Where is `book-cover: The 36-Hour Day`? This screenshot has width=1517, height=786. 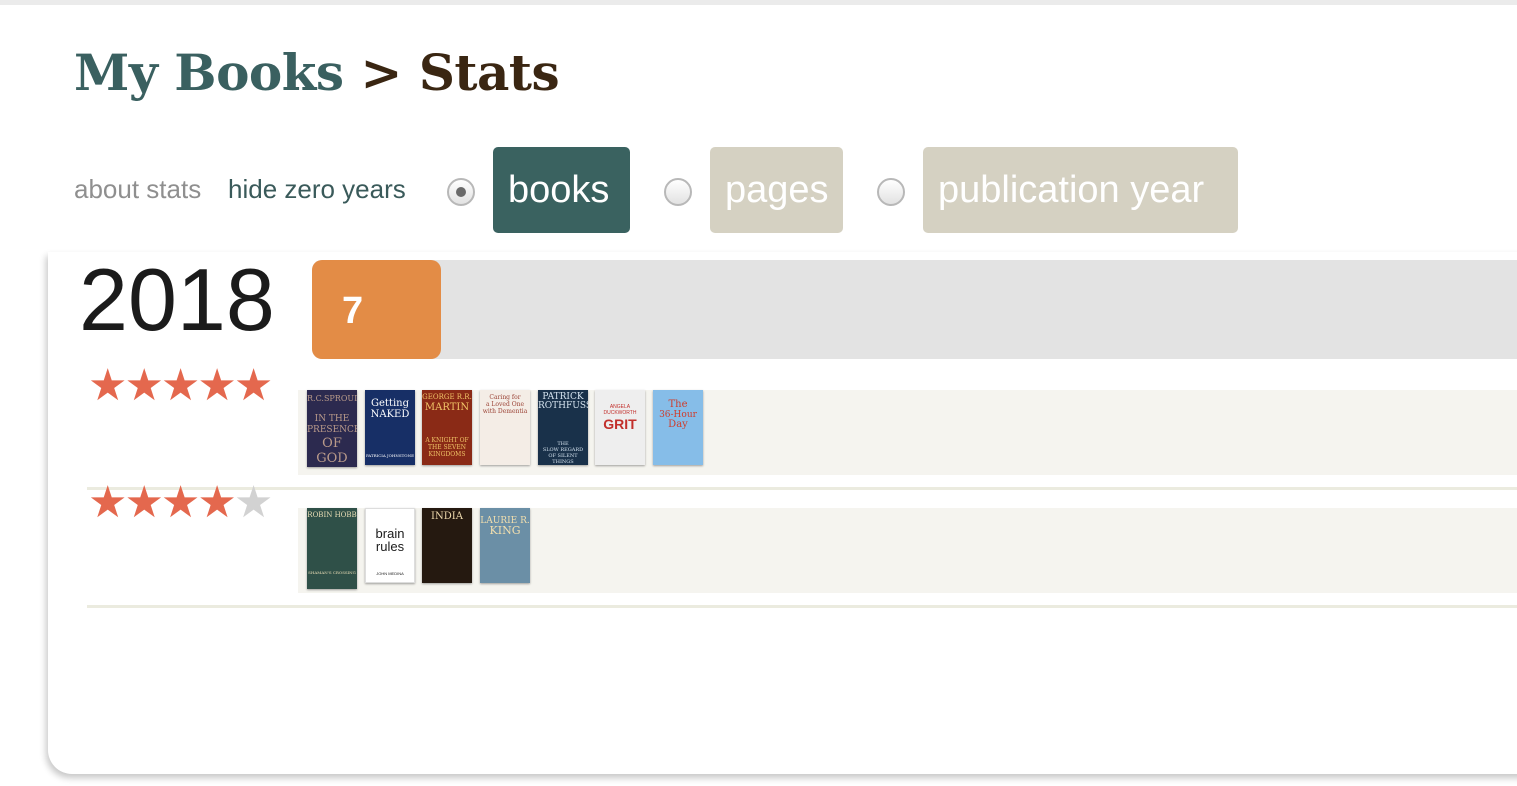 book-cover: The 36-Hour Day is located at coordinates (678, 427).